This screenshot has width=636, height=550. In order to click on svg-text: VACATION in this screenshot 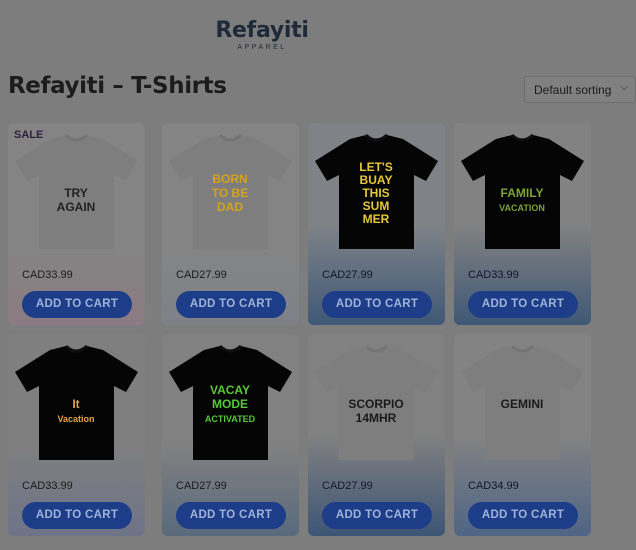, I will do `click(522, 208)`.